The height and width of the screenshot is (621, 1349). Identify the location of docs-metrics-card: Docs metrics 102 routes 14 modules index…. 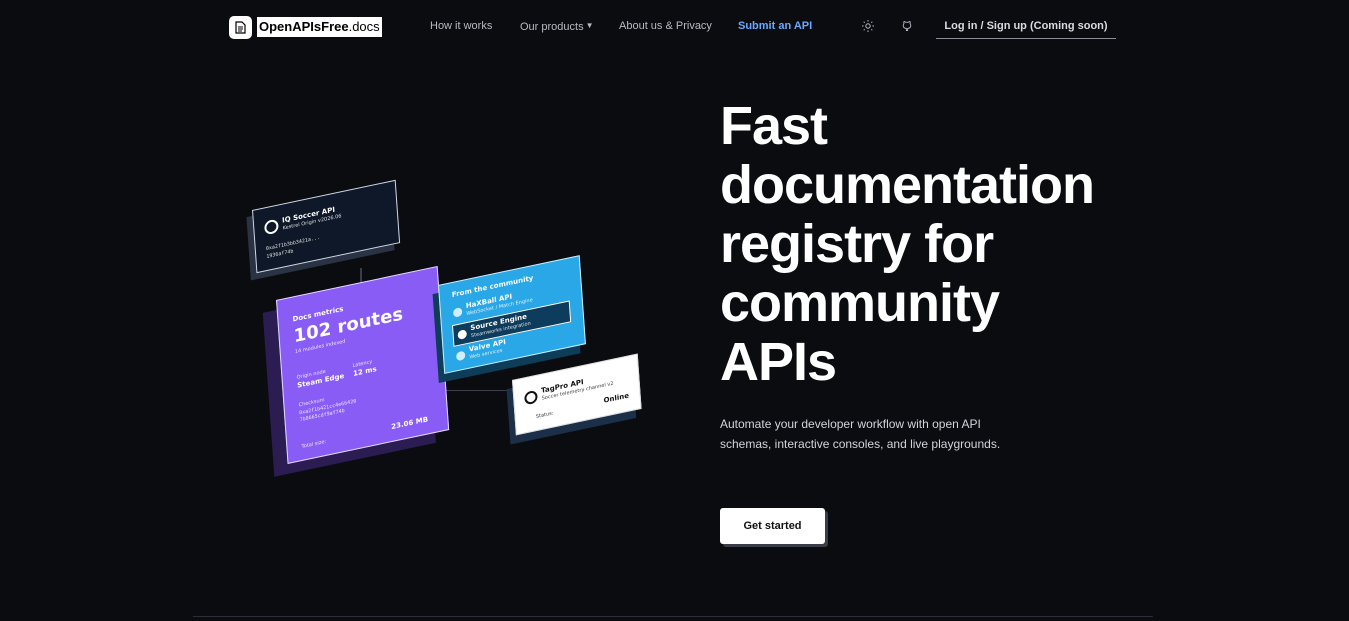
(363, 364).